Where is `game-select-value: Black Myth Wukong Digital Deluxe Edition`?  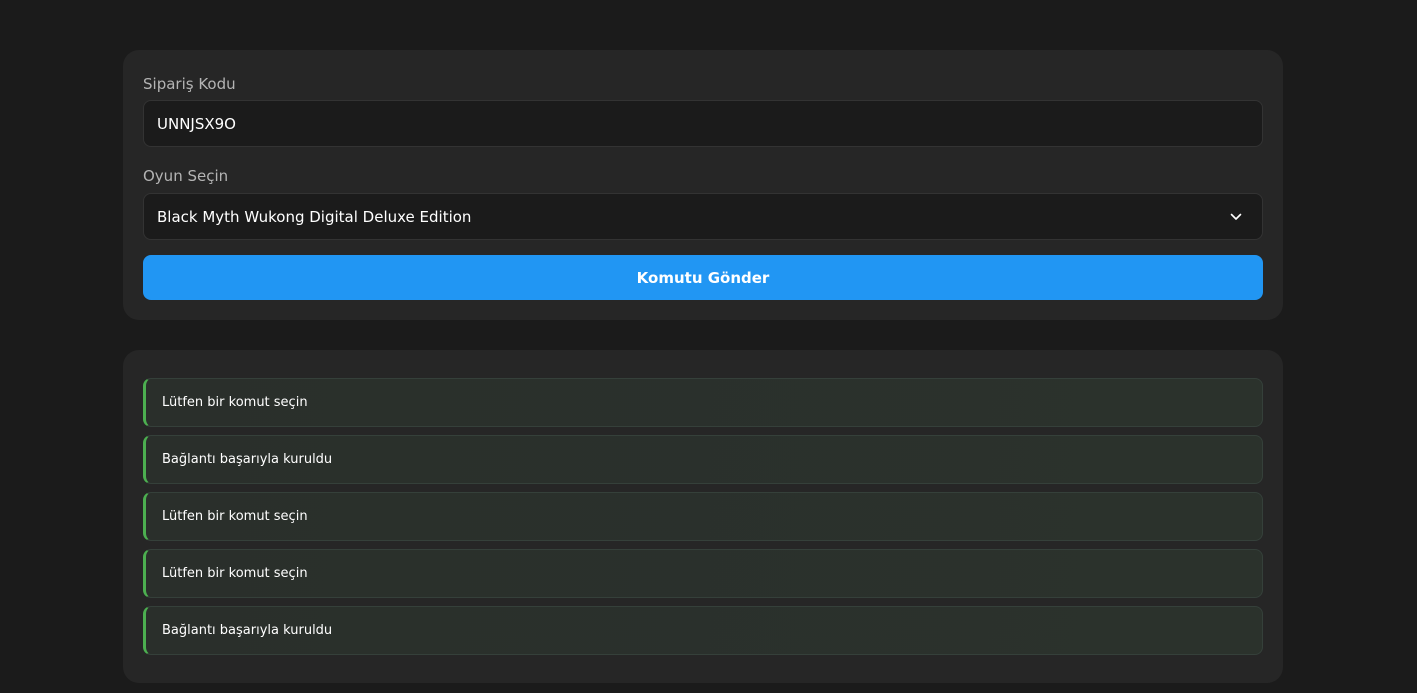 game-select-value: Black Myth Wukong Digital Deluxe Edition is located at coordinates (314, 216).